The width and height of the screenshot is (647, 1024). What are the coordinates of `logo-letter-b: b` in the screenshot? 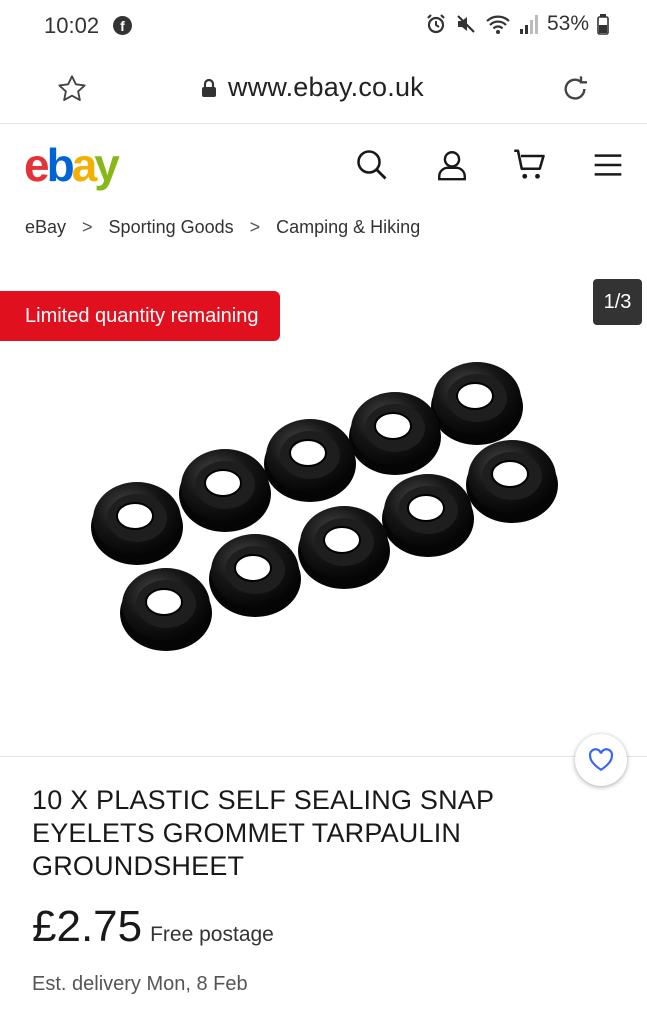 It's located at (60, 165).